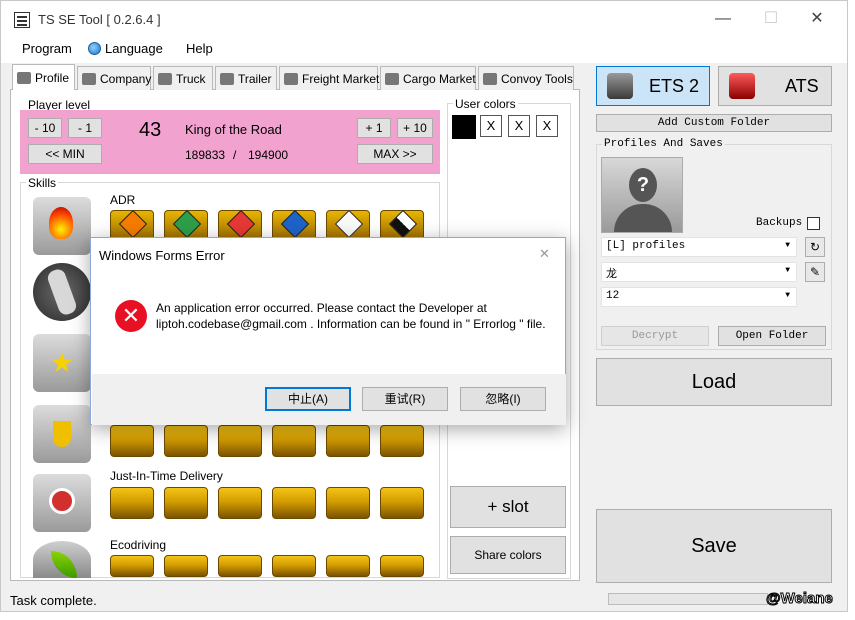  I want to click on level-min-button: << MIN, so click(65, 154).